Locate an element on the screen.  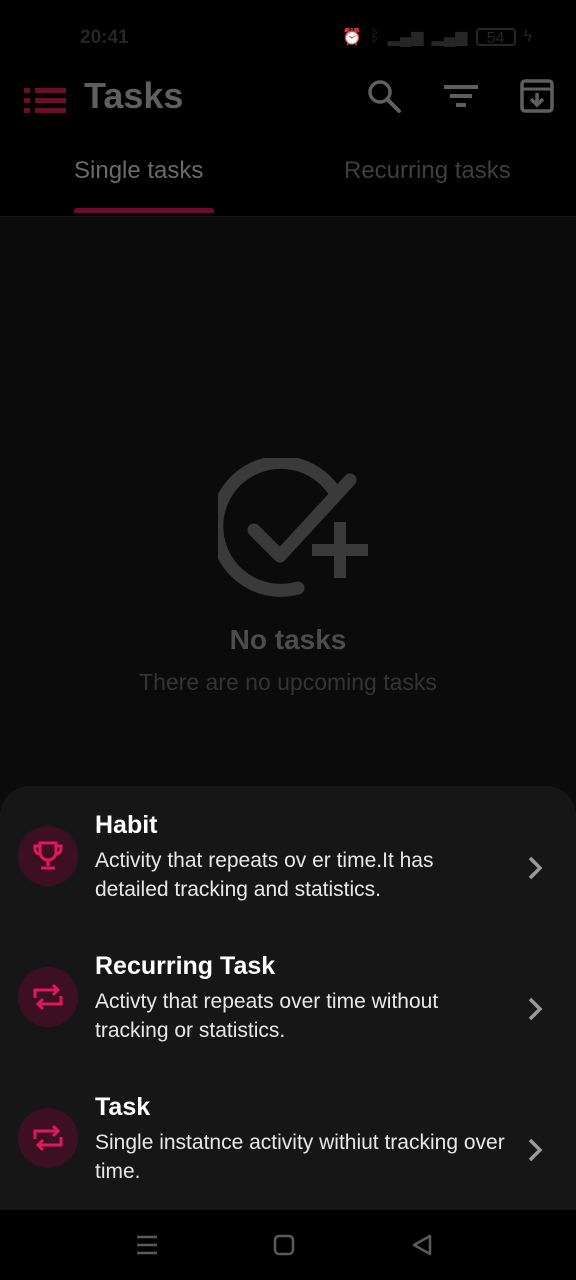
trophy-icon-circle is located at coordinates (48, 856).